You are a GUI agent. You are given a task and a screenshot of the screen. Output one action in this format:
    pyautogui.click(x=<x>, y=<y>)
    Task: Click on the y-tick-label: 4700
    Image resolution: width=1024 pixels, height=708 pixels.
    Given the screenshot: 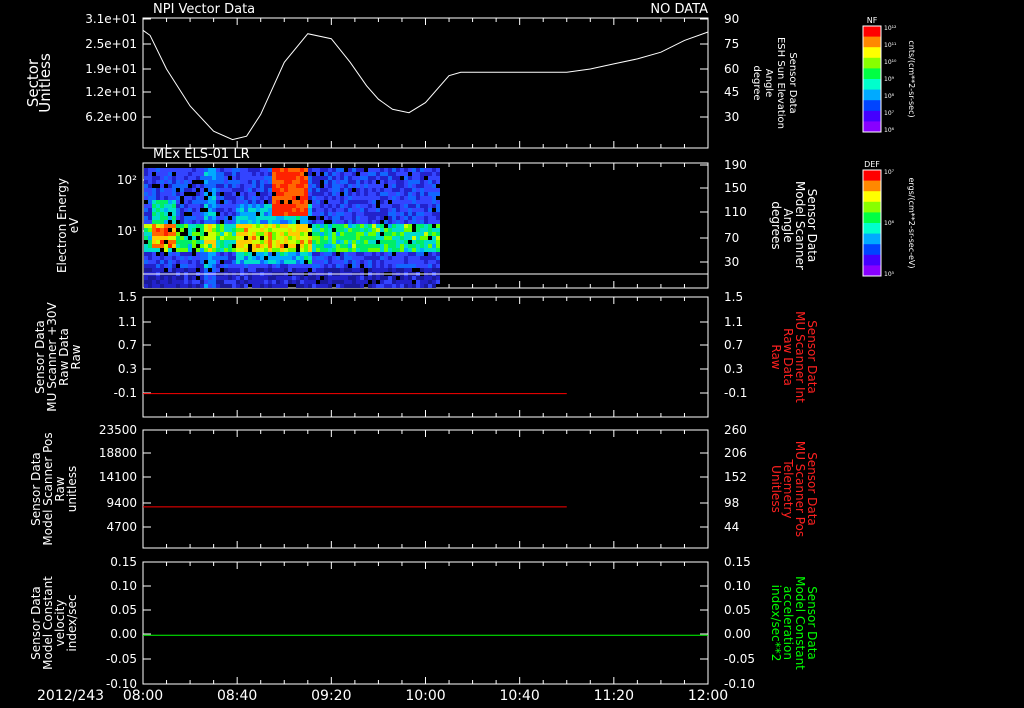 What is the action you would take?
    pyautogui.click(x=121, y=527)
    